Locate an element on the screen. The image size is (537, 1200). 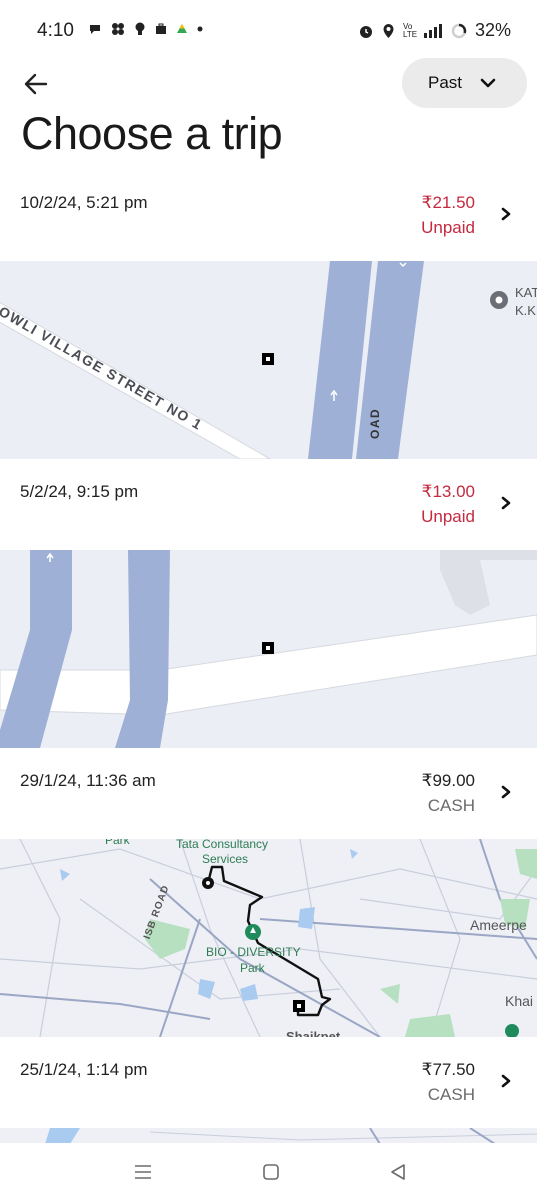
trip-date: 5/2/24, 9:15 pm is located at coordinates (79, 491).